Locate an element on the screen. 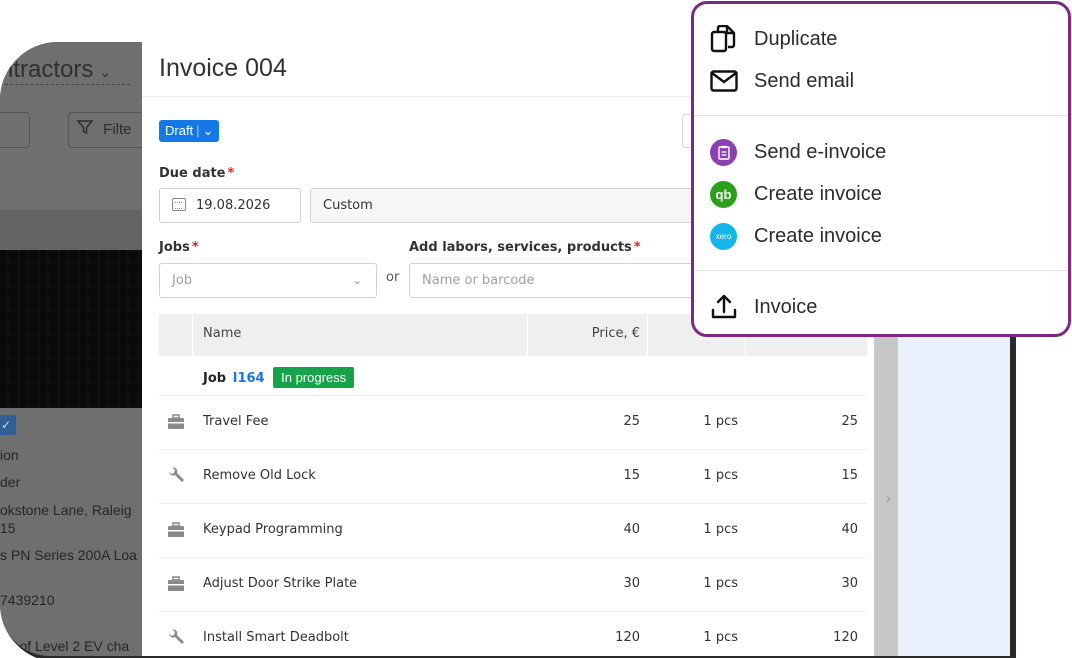  copy-icon is located at coordinates (727, 39).